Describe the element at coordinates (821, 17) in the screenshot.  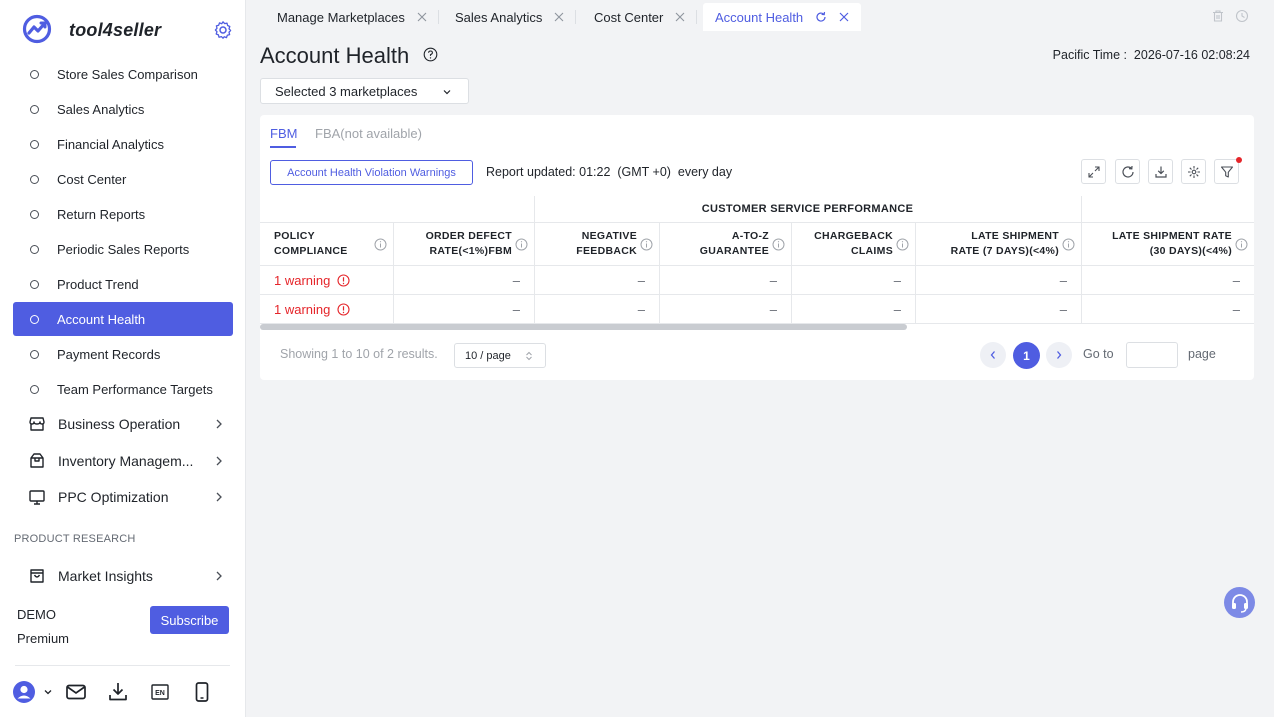
I see `reload-icon` at that location.